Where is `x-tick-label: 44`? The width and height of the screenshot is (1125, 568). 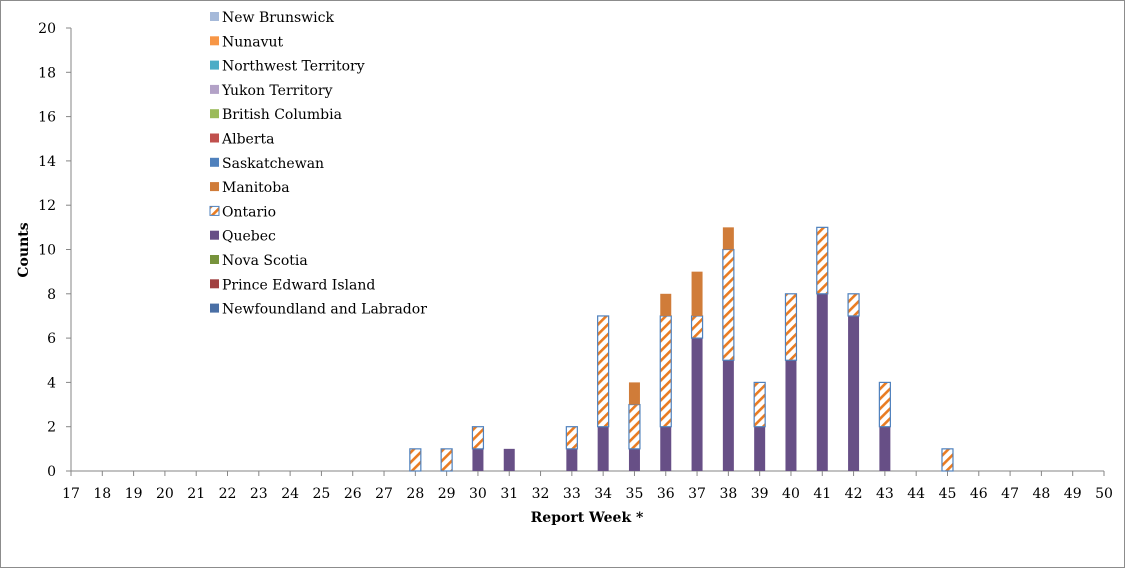 x-tick-label: 44 is located at coordinates (916, 494).